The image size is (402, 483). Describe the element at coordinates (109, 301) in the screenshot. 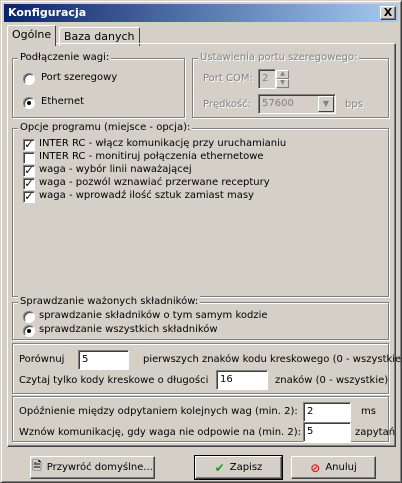

I see `ingredient-check-legend: Sprawdzanie ważonych składników:` at that location.